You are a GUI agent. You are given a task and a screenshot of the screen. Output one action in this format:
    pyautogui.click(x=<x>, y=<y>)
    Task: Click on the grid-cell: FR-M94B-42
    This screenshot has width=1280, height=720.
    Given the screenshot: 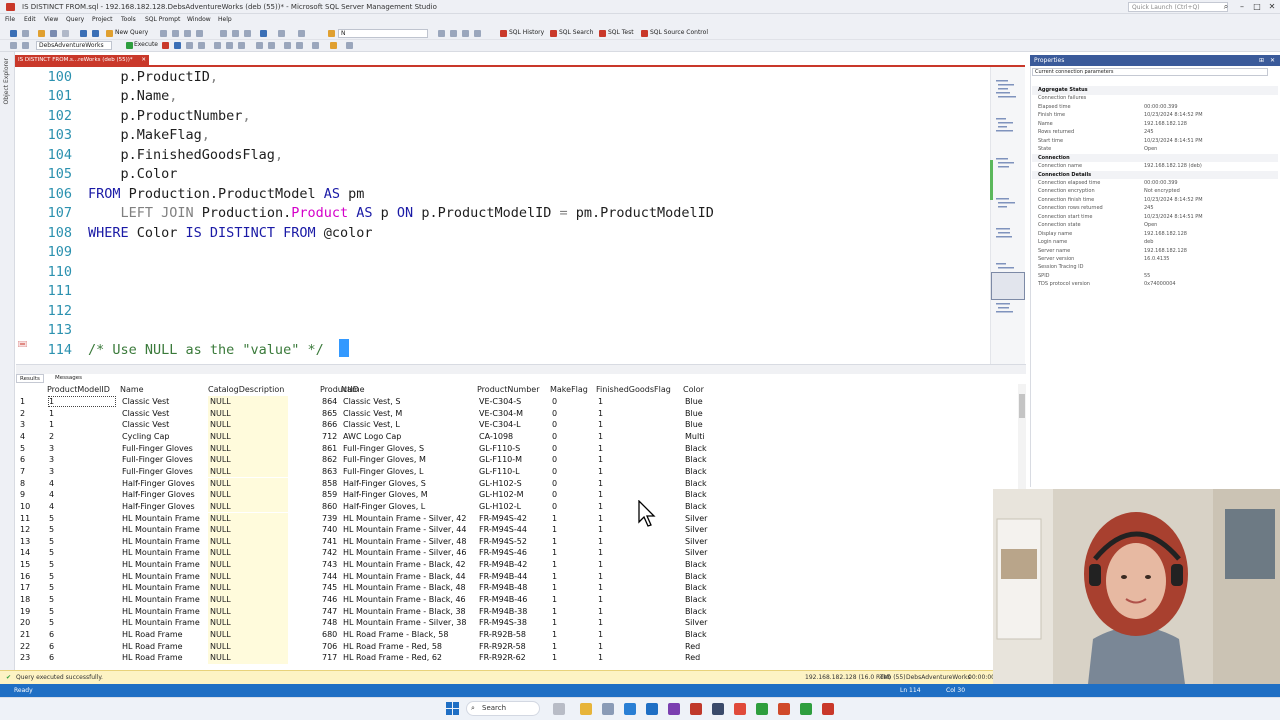 What is the action you would take?
    pyautogui.click(x=503, y=565)
    